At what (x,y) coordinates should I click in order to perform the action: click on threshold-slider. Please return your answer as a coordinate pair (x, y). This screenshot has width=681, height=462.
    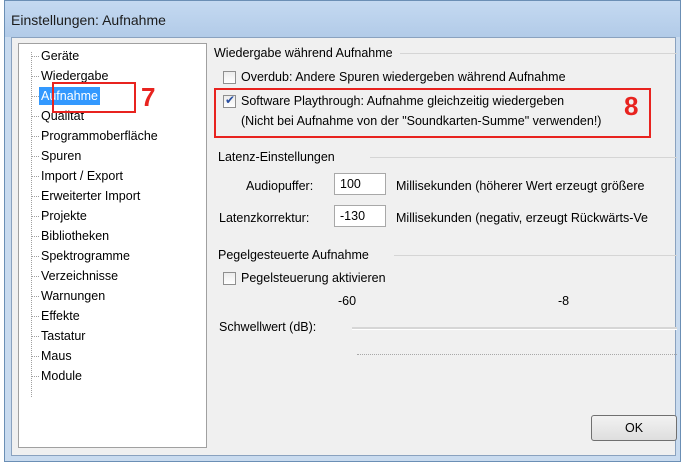
    Looking at the image, I should click on (514, 328).